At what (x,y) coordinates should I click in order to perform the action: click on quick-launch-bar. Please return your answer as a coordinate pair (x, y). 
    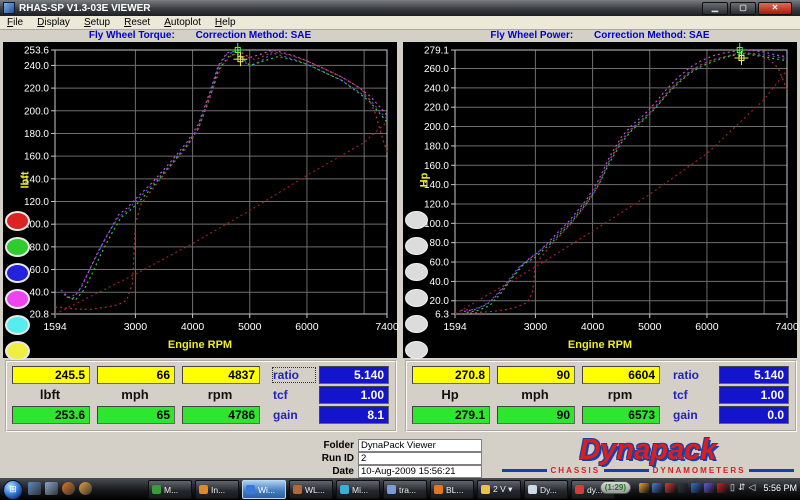
    Looking at the image, I should click on (60, 488).